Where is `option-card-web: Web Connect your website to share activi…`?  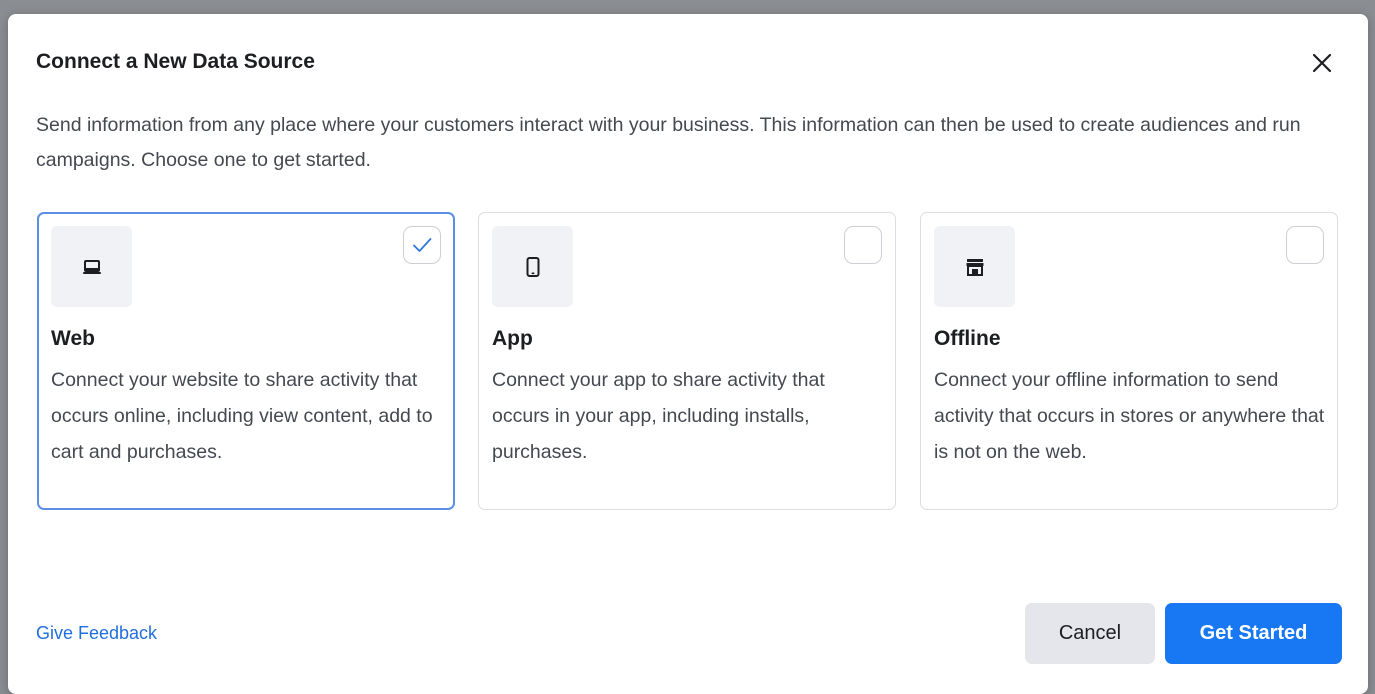 option-card-web: Web Connect your website to share activi… is located at coordinates (246, 361).